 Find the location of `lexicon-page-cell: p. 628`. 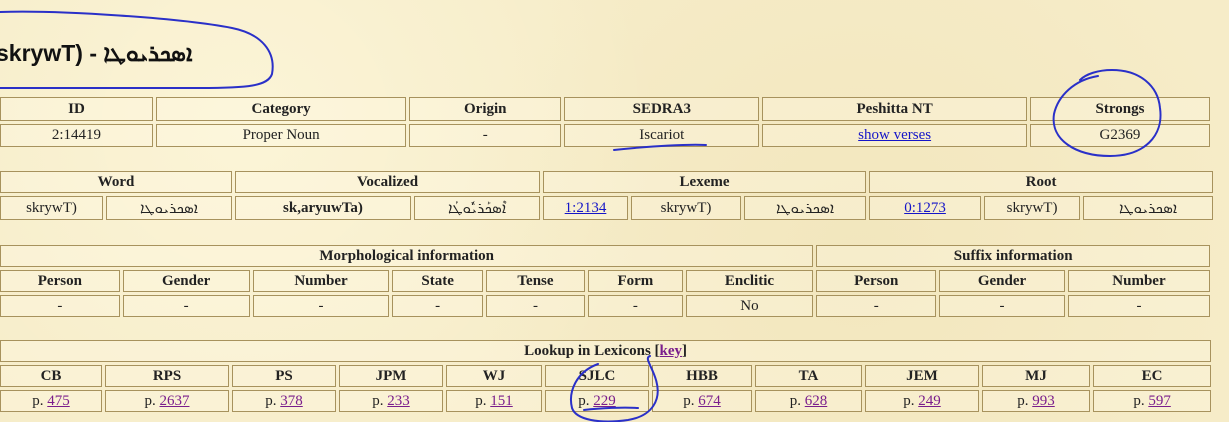

lexicon-page-cell: p. 628 is located at coordinates (808, 401).